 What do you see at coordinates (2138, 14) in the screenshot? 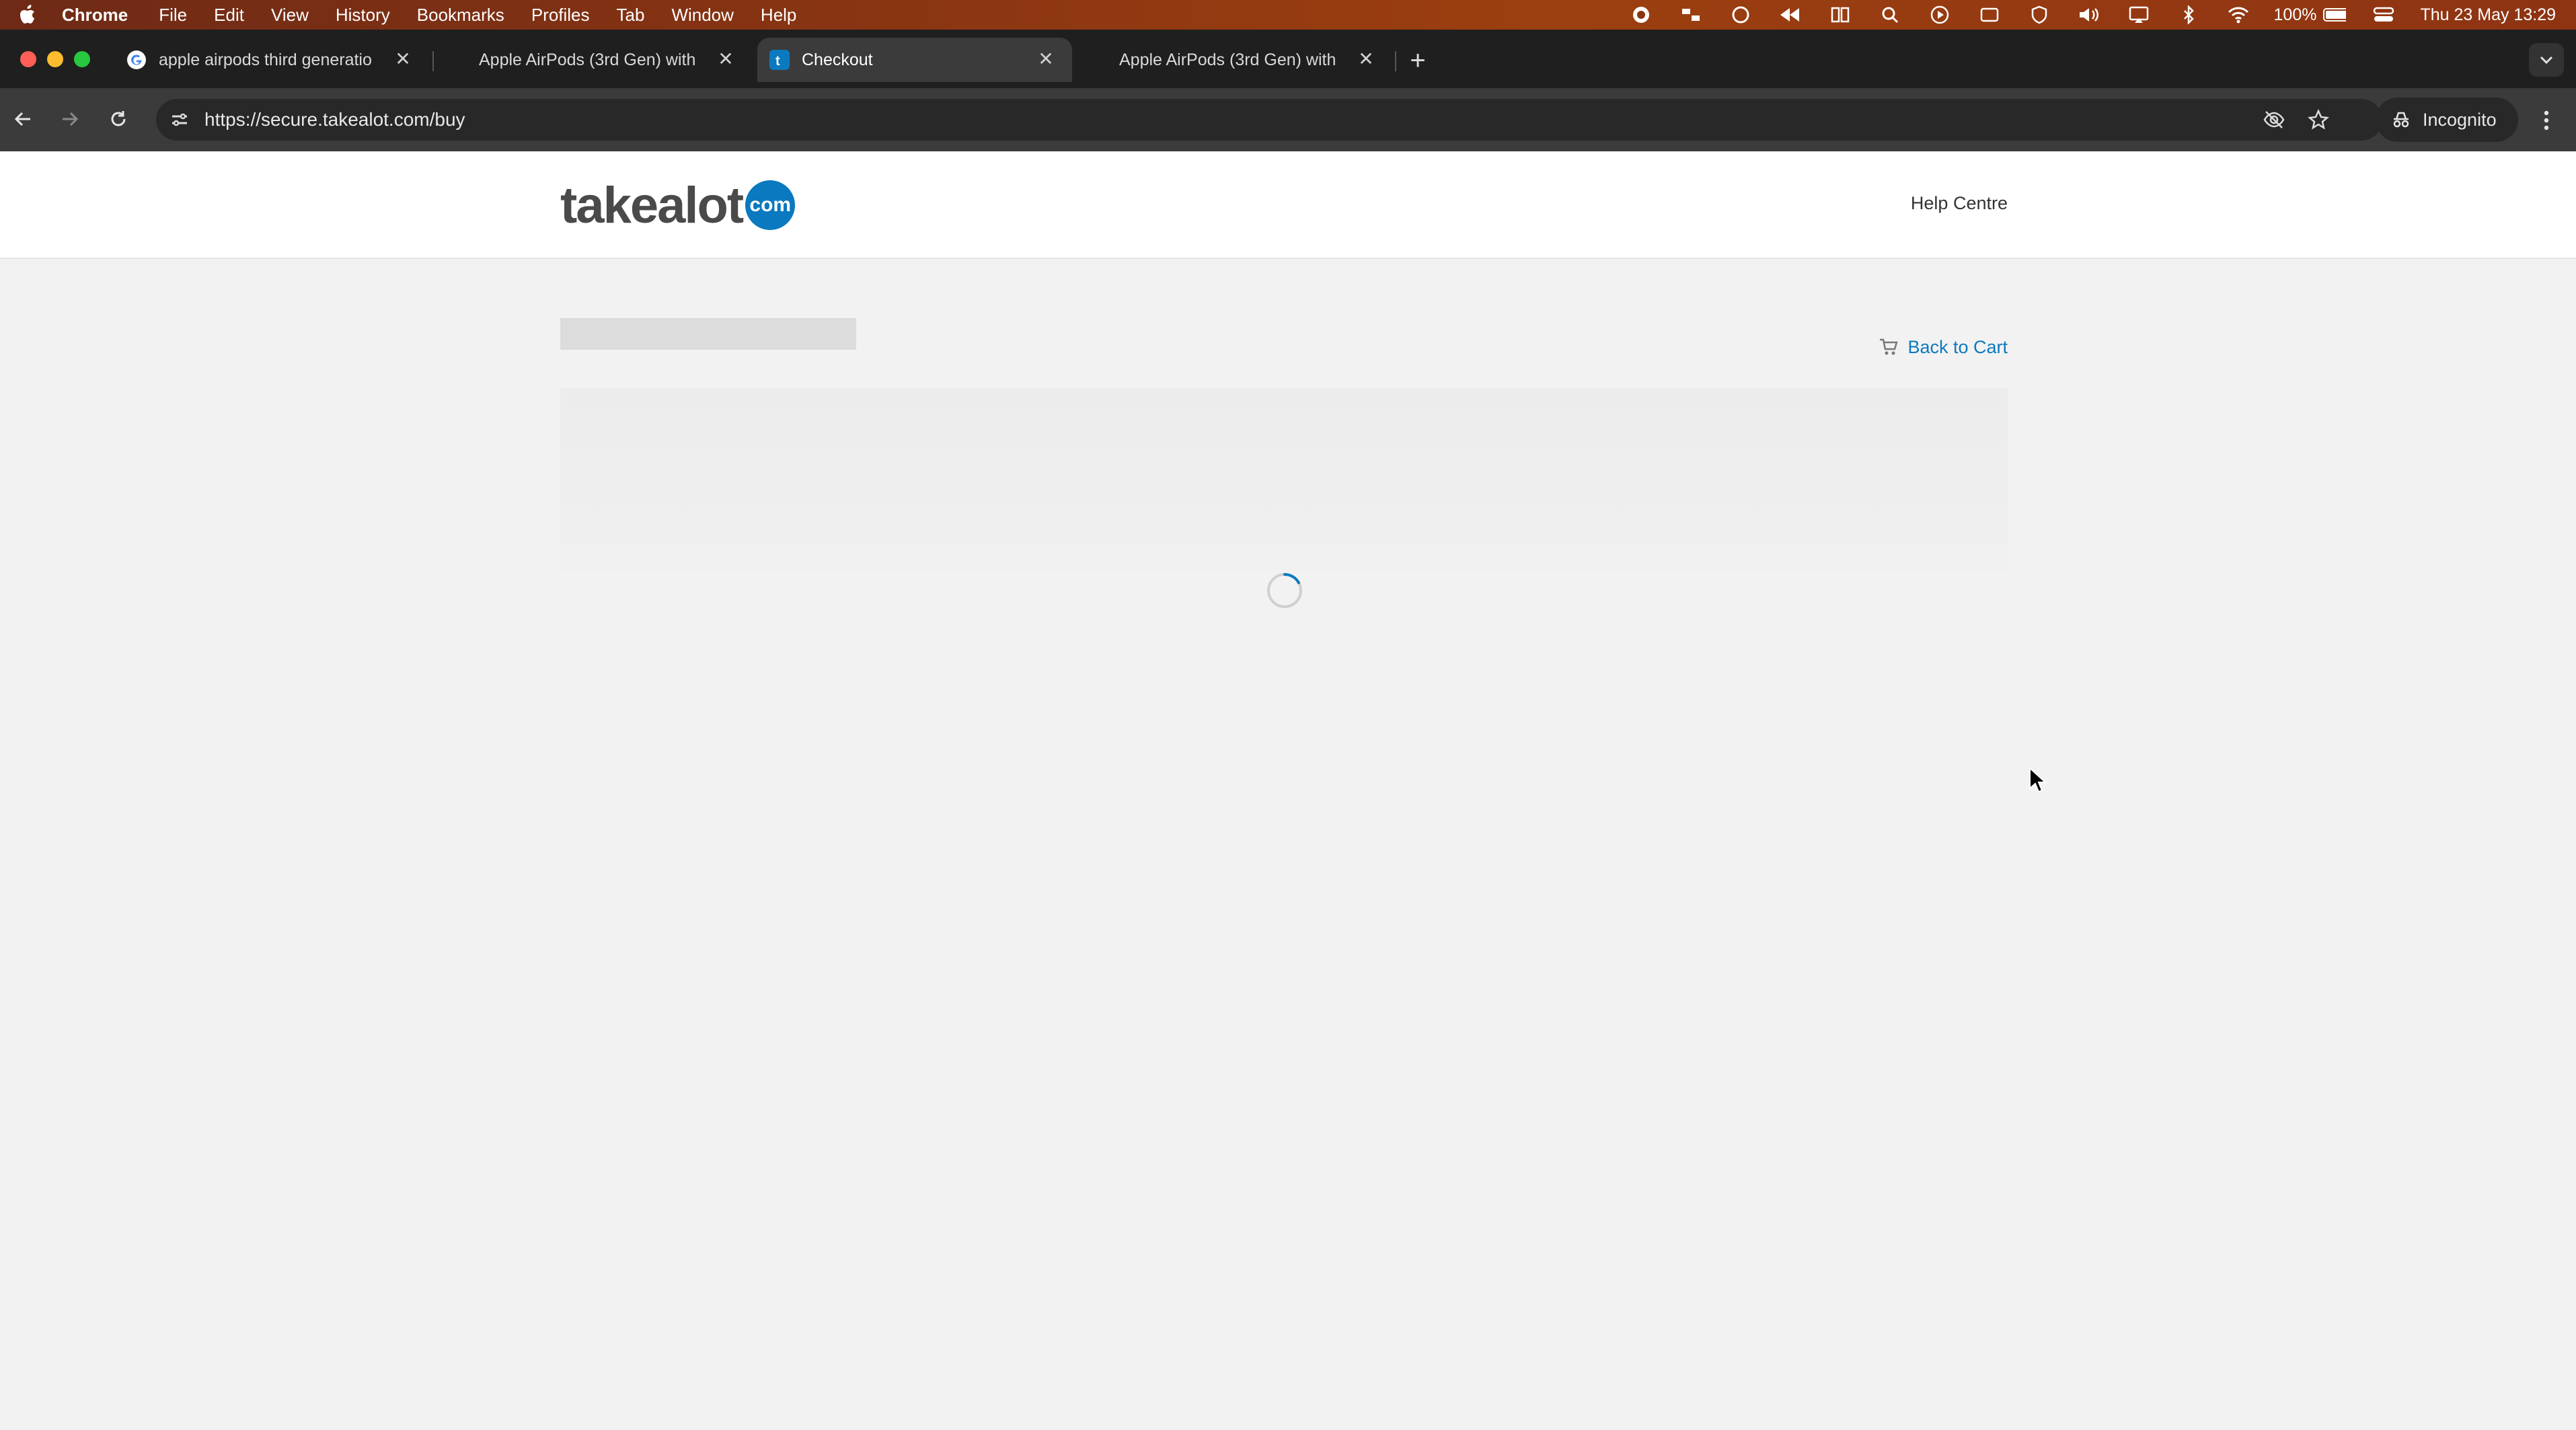
I see `airplay-icon` at bounding box center [2138, 14].